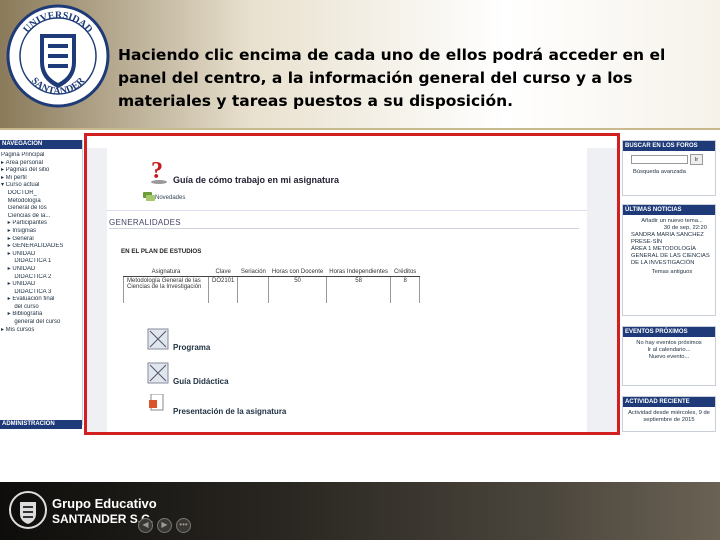  What do you see at coordinates (149, 196) in the screenshot?
I see `forum-icon` at bounding box center [149, 196].